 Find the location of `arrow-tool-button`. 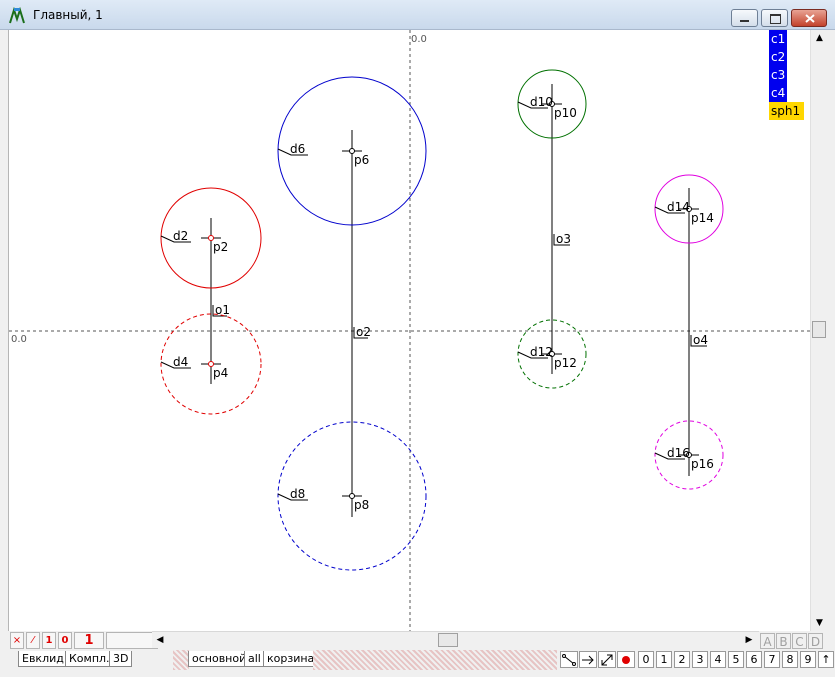

arrow-tool-button is located at coordinates (588, 659).